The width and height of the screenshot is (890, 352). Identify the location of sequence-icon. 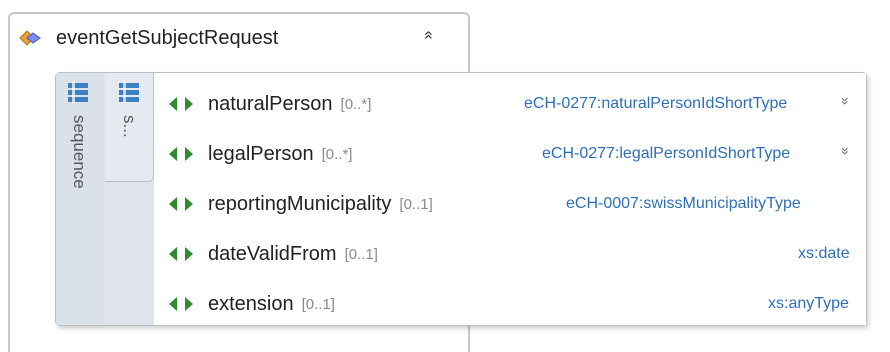
(78, 92).